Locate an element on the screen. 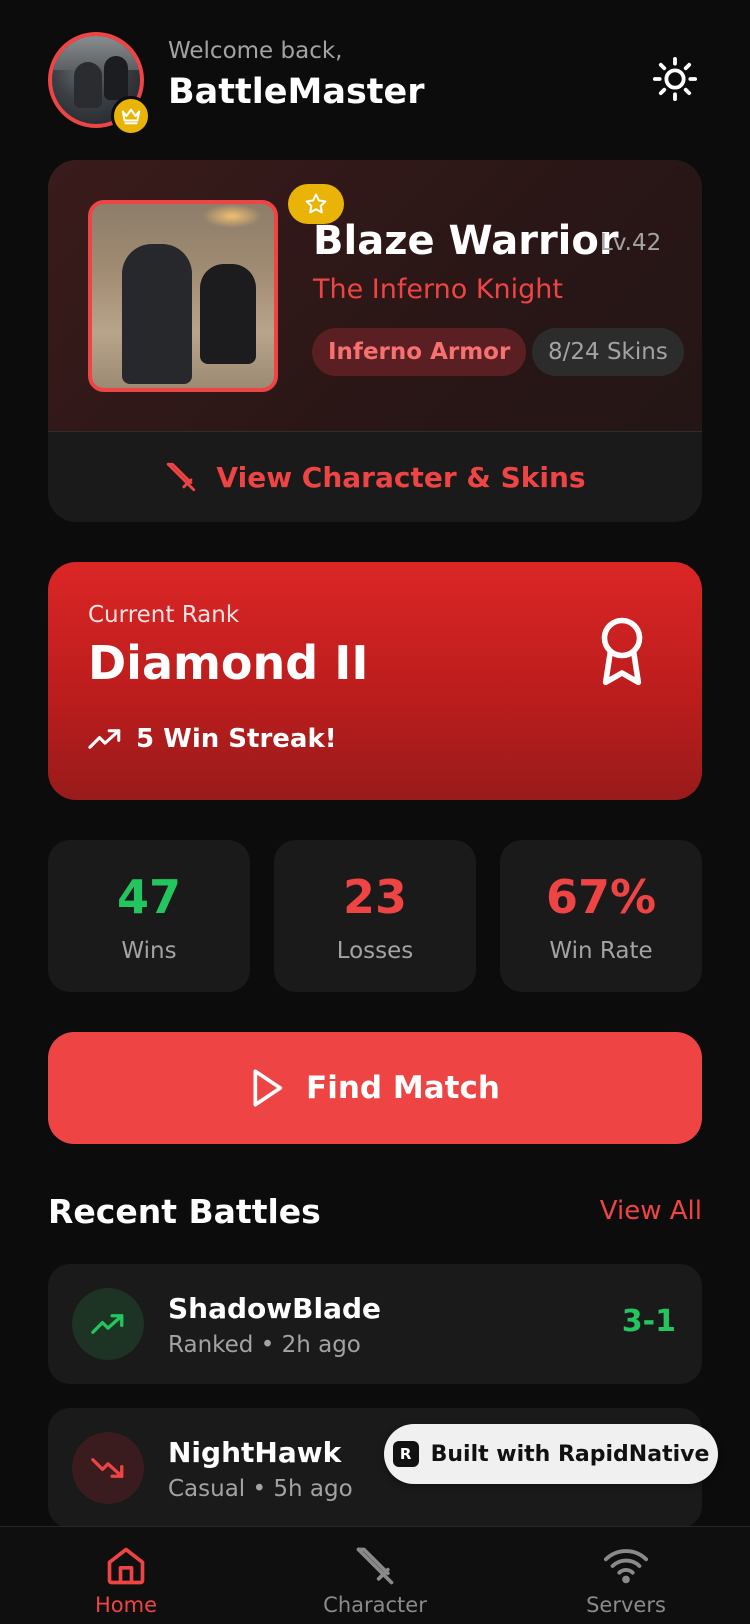  battle-opponent: NightHawk is located at coordinates (255, 1452).